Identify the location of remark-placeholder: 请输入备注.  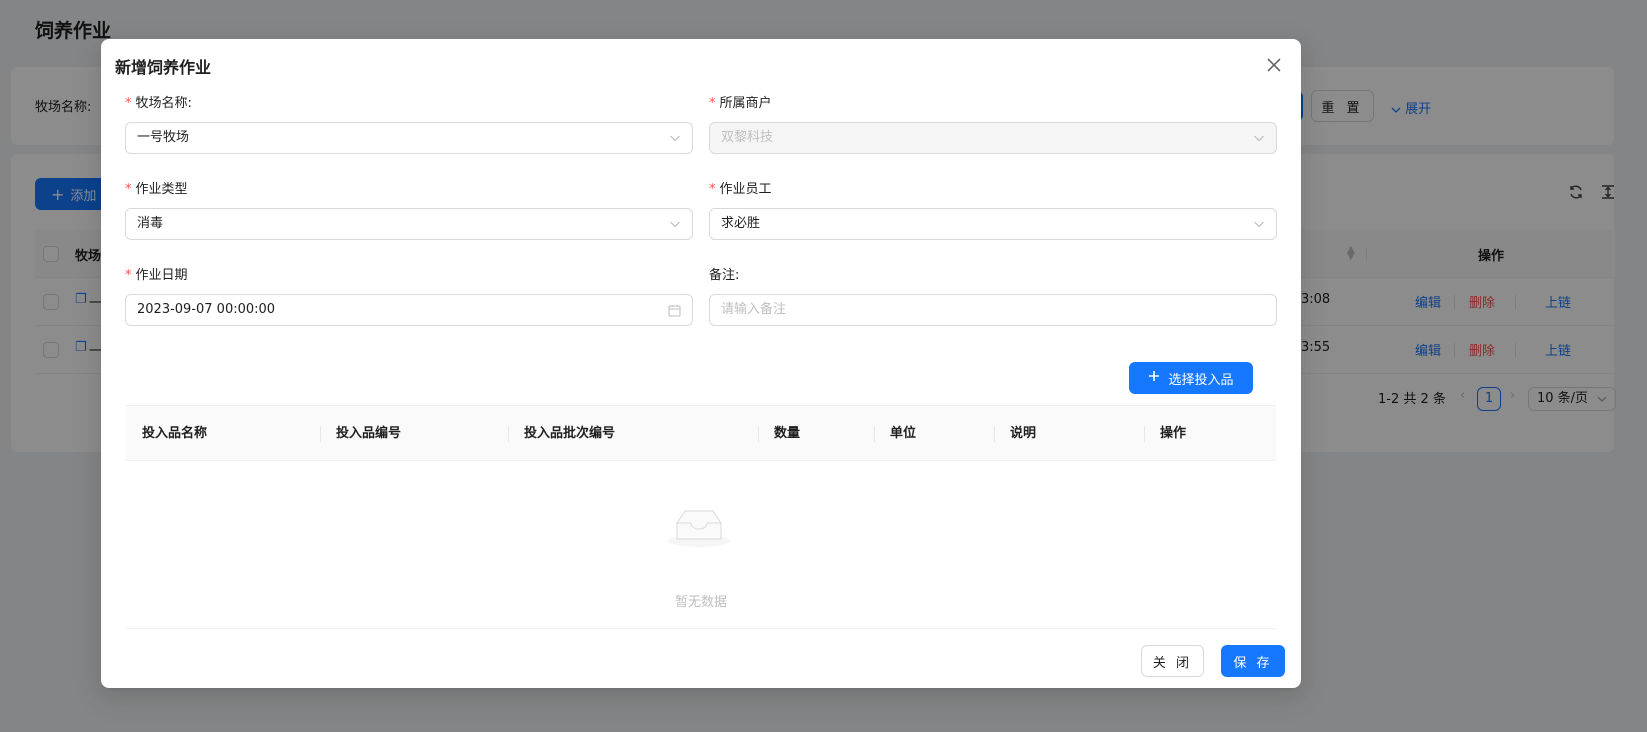
(754, 309).